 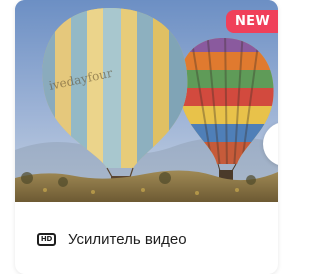 What do you see at coordinates (127, 239) in the screenshot?
I see `card-title: Усилитель видео` at bounding box center [127, 239].